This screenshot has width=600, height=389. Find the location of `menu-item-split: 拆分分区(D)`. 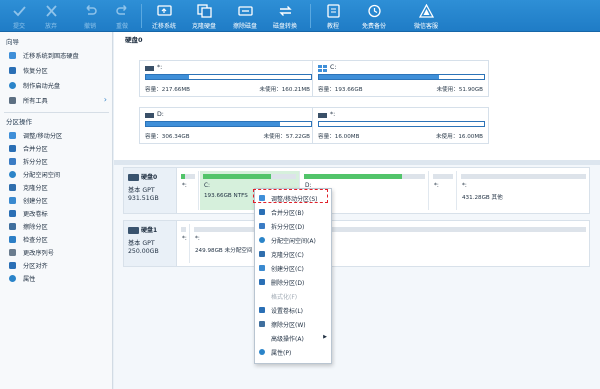

menu-item-split: 拆分分区(D) is located at coordinates (293, 226).